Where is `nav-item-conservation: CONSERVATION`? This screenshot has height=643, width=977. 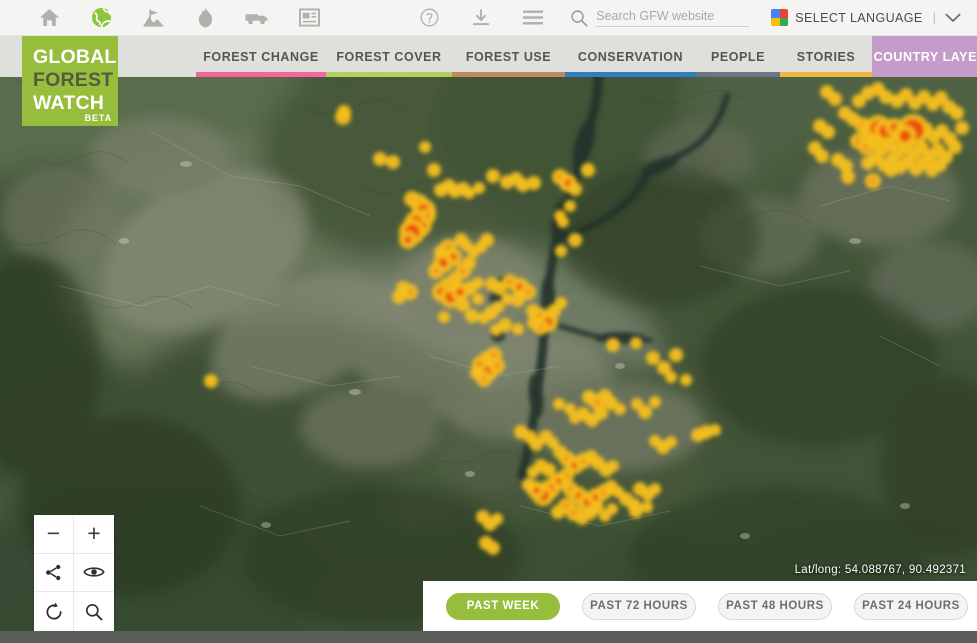 nav-item-conservation: CONSERVATION is located at coordinates (630, 56).